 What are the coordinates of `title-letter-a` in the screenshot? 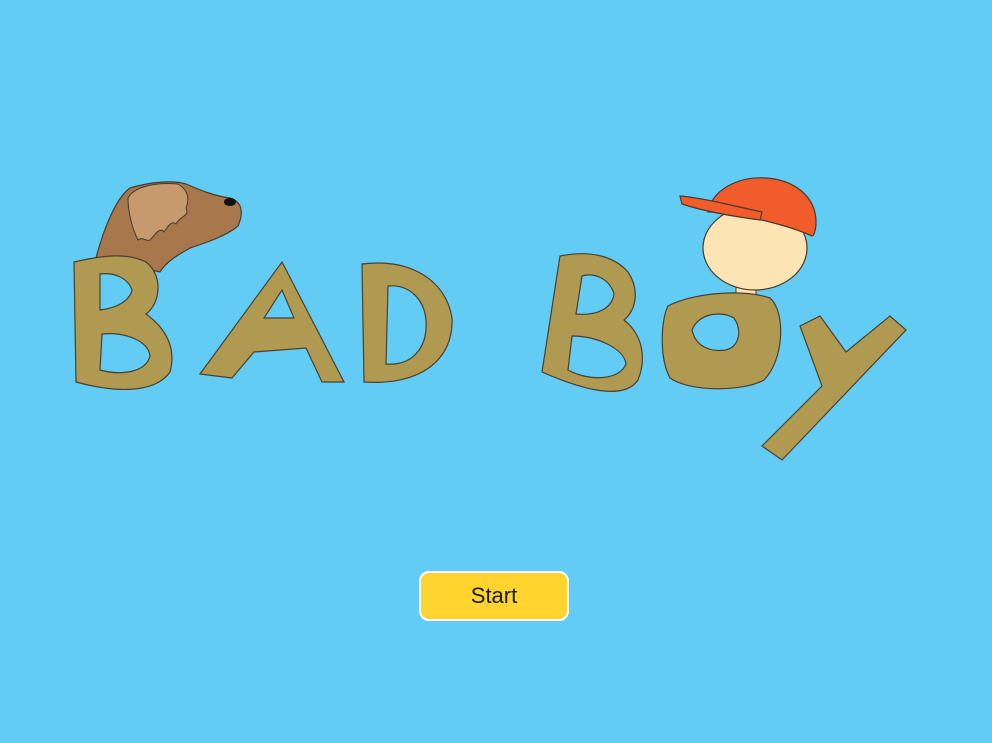 It's located at (271, 321).